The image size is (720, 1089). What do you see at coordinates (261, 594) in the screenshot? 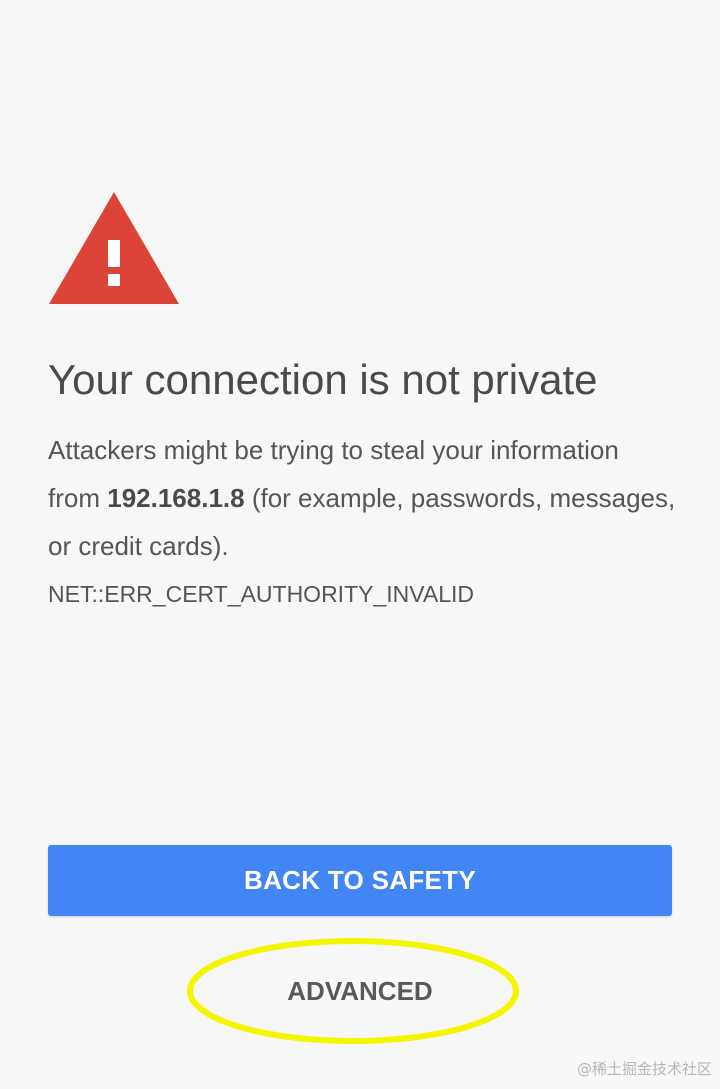
I see `error-code: NET::ERR_CERT_AUTHORITY_INVALID` at bounding box center [261, 594].